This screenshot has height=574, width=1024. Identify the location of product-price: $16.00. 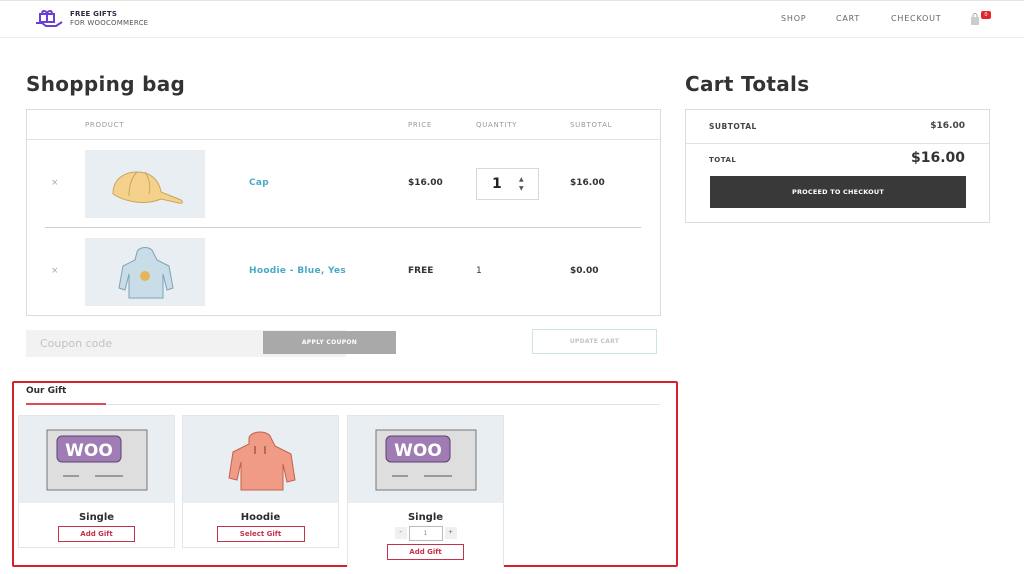
(425, 183).